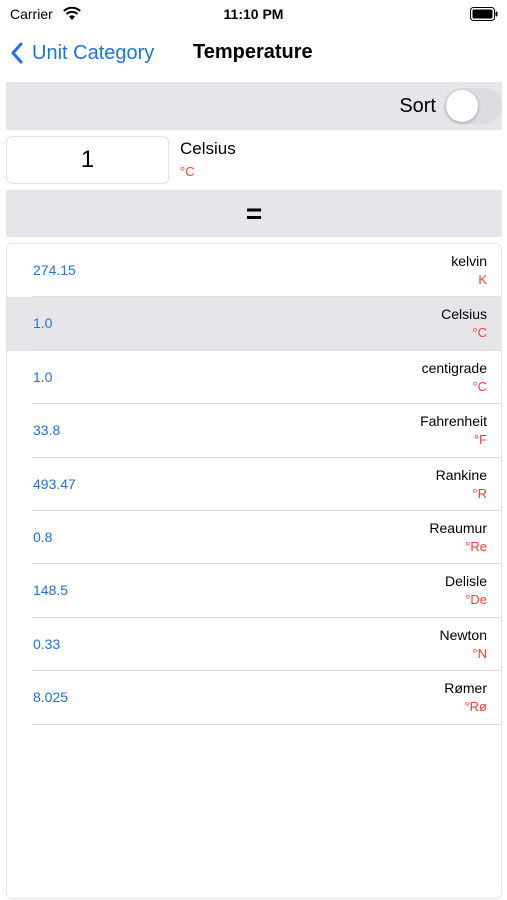  What do you see at coordinates (51, 590) in the screenshot?
I see `result-value: 148.5` at bounding box center [51, 590].